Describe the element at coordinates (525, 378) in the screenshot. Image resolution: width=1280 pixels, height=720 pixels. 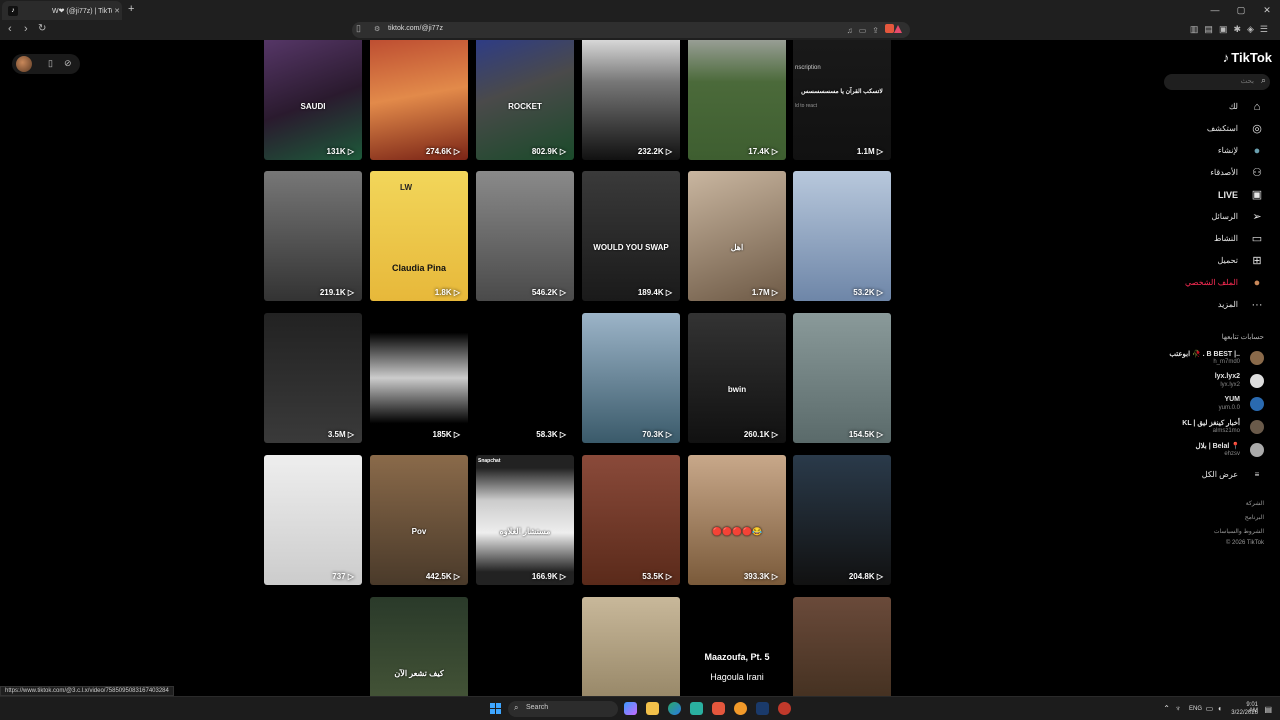
I see `video-tile: 58.3K` at that location.